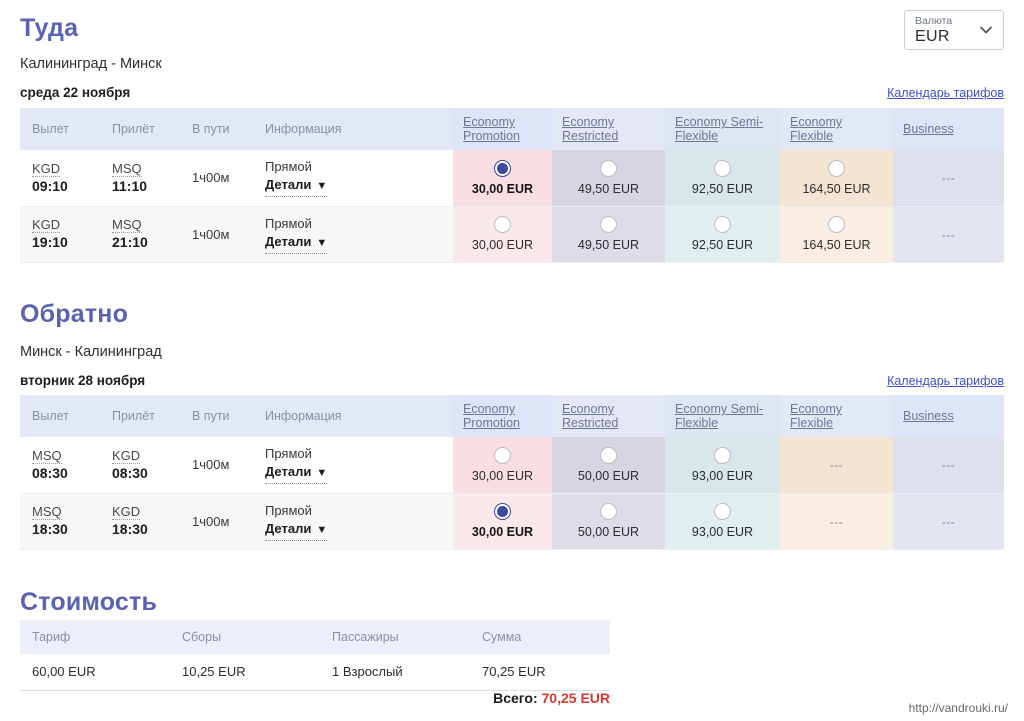  Describe the element at coordinates (245, 637) in the screenshot. I see `cost-col-taxes: Сборы` at that location.